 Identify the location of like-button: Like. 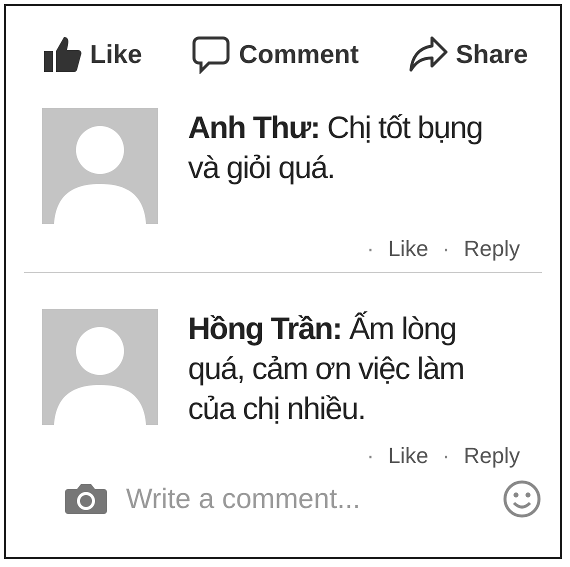
(92, 54).